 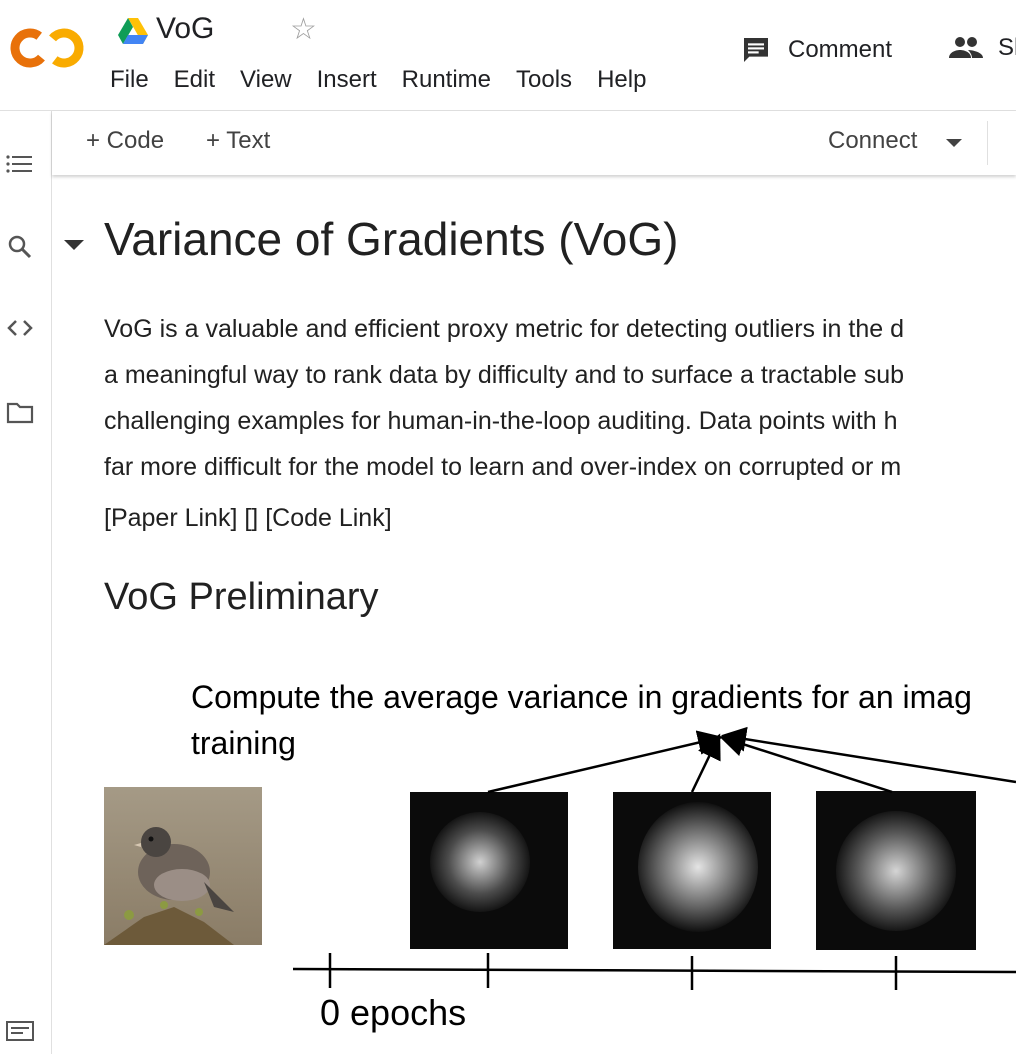 I want to click on cell-toolbar: + Code + Text Connect, so click(x=534, y=143).